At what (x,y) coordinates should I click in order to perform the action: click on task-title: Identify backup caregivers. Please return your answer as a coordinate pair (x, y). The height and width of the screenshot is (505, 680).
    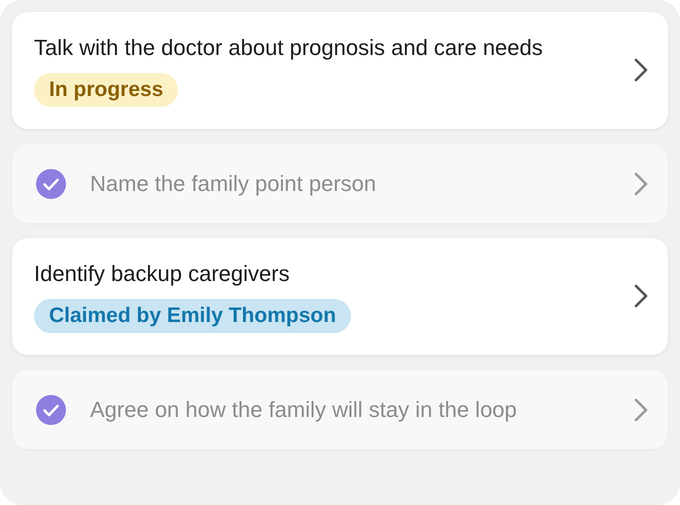
    Looking at the image, I should click on (162, 274).